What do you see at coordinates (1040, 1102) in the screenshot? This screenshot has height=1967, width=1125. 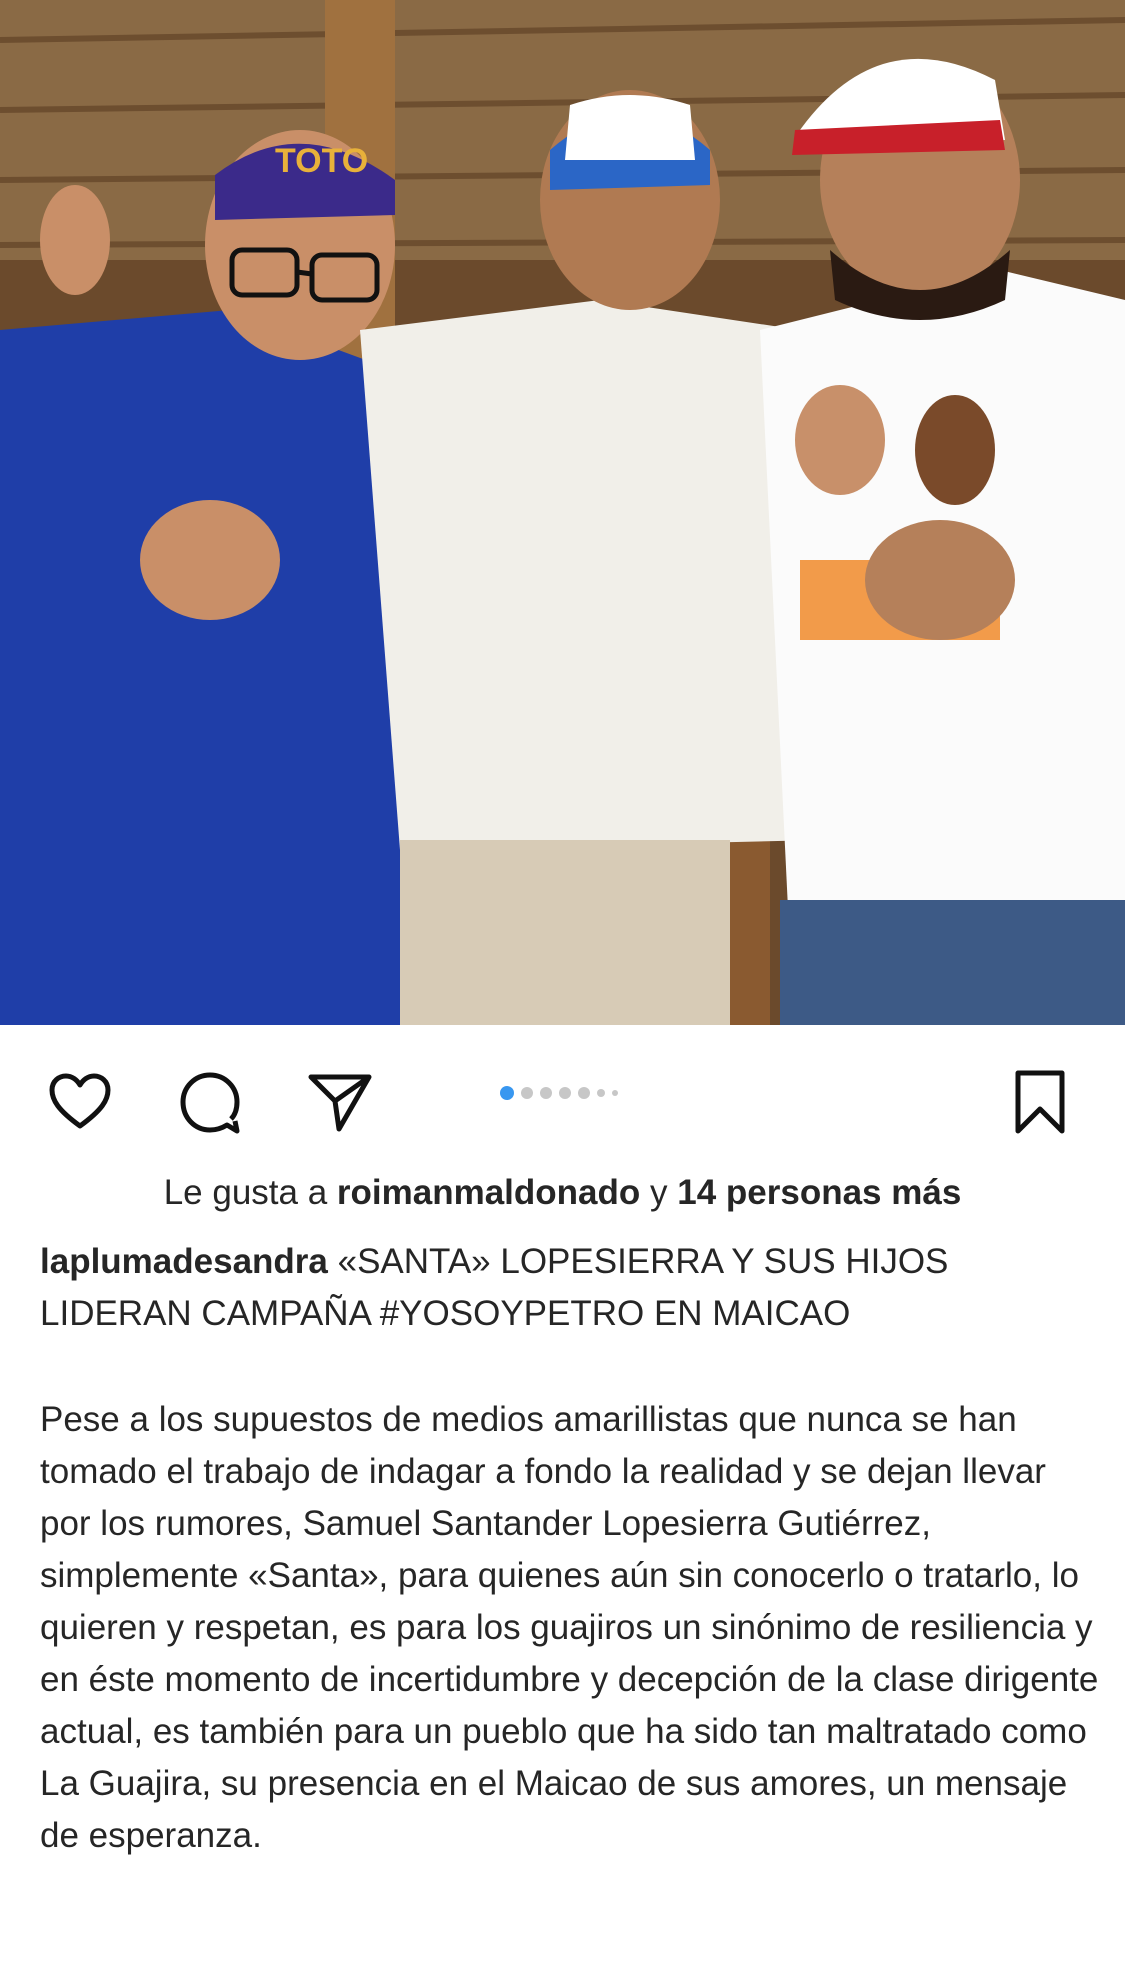 I see `bookmark-icon` at bounding box center [1040, 1102].